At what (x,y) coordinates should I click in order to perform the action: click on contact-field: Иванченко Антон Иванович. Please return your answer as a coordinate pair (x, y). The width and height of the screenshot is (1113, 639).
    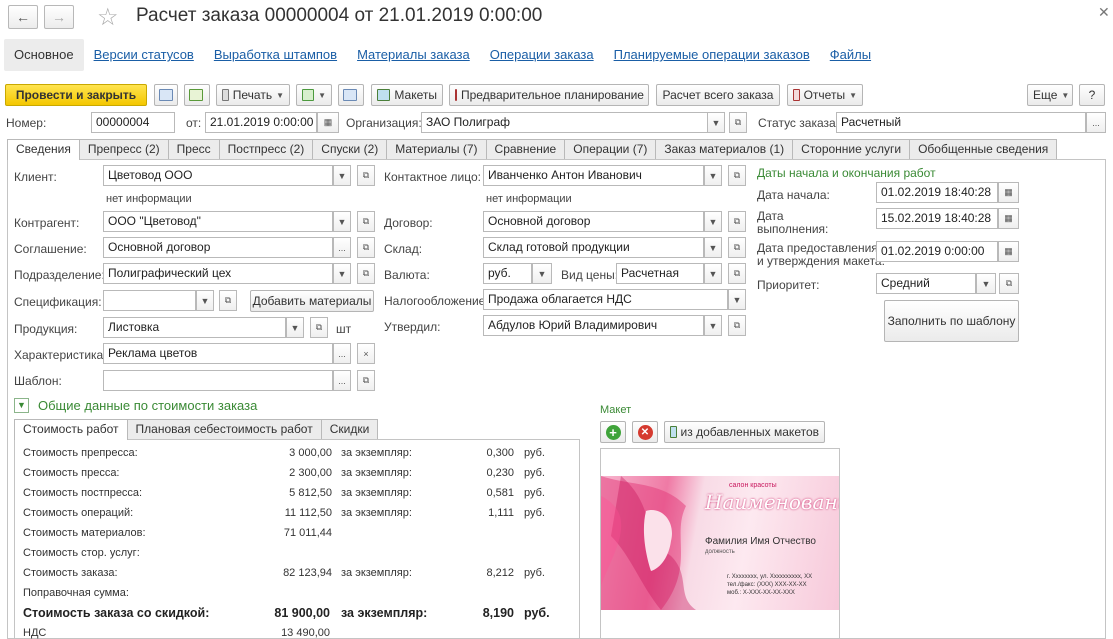
    Looking at the image, I should click on (593, 175).